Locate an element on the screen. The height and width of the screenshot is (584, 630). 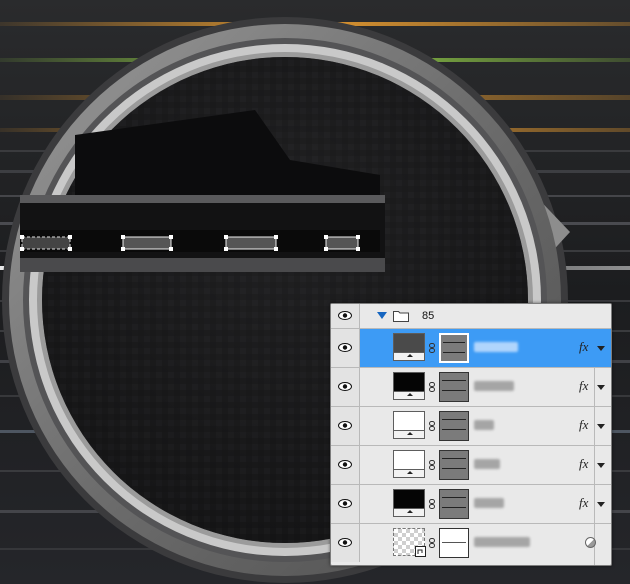
disclosure-triangle-icon is located at coordinates (382, 315).